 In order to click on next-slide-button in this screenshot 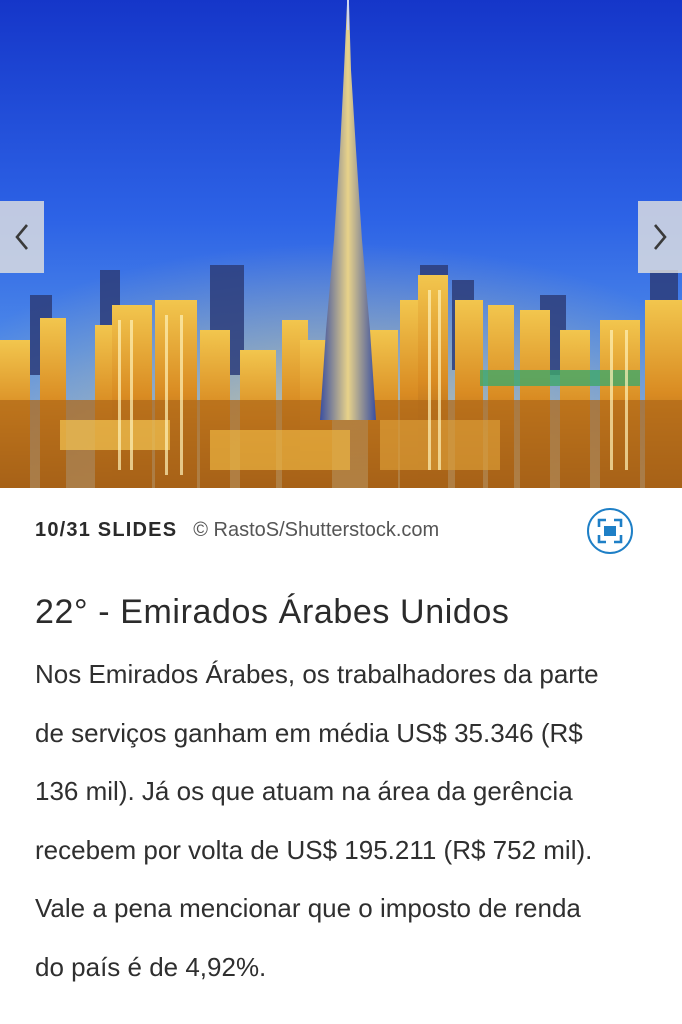, I will do `click(660, 237)`.